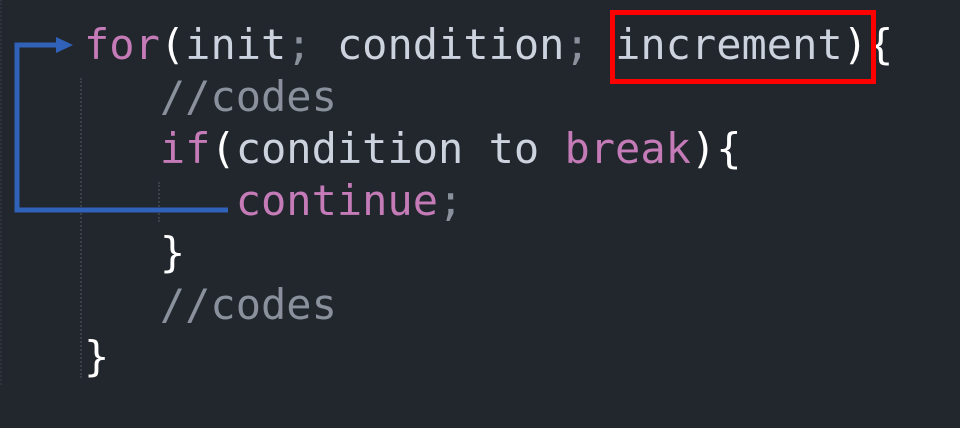 The width and height of the screenshot is (960, 428). I want to click on increment-highlight-box, so click(743, 47).